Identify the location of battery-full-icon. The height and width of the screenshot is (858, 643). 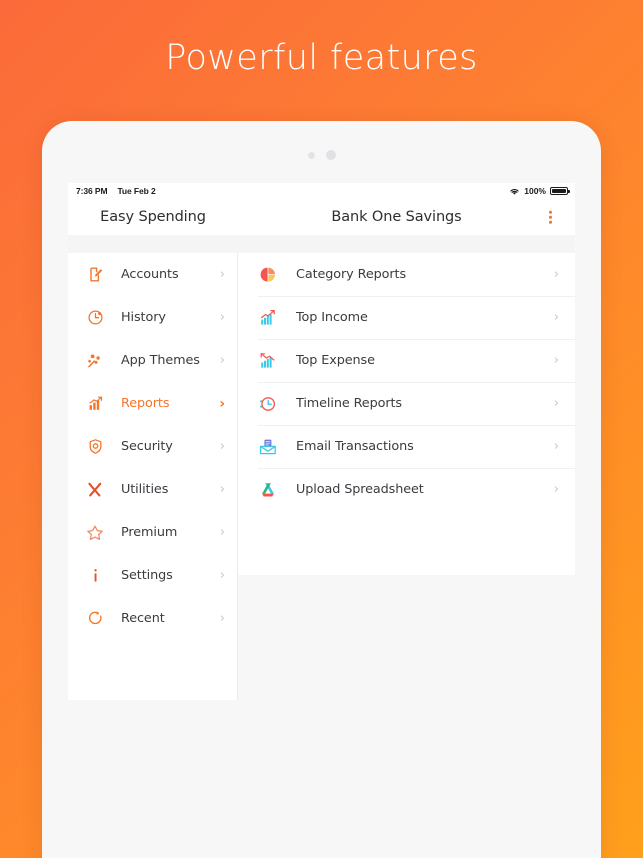
(560, 191).